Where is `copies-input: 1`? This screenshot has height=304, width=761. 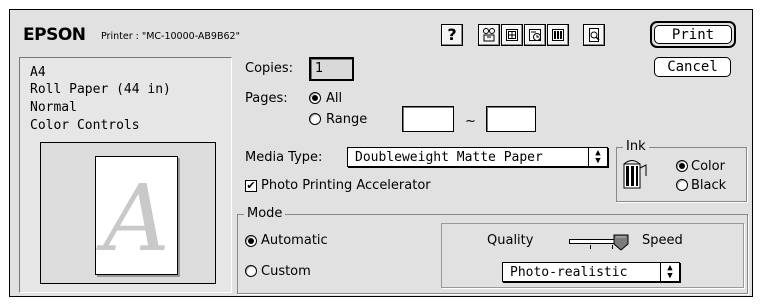 copies-input: 1 is located at coordinates (331, 69).